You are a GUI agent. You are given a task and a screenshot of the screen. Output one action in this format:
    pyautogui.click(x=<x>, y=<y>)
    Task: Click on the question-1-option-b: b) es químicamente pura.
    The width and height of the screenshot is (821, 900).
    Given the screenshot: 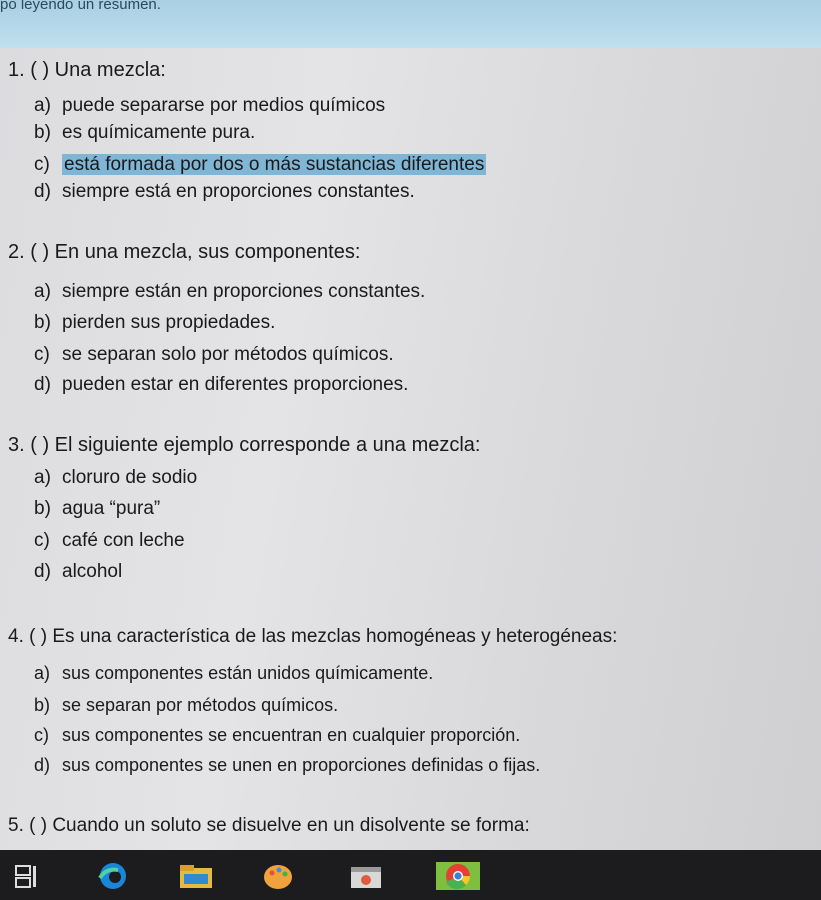 What is the action you would take?
    pyautogui.click(x=144, y=133)
    